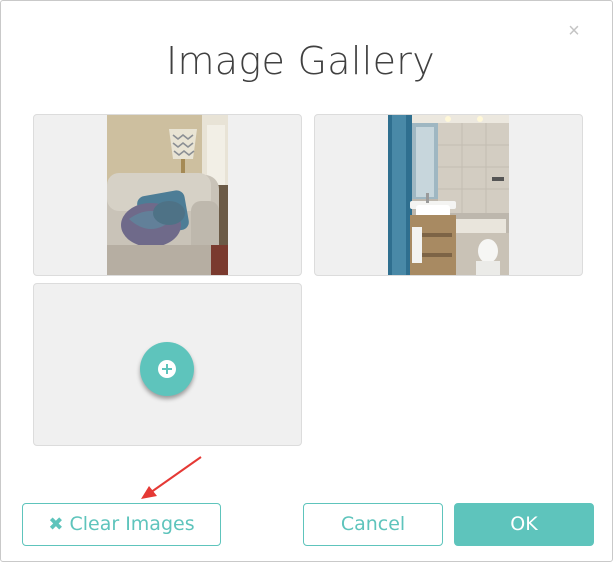  I want to click on close-icon: ×, so click(574, 31).